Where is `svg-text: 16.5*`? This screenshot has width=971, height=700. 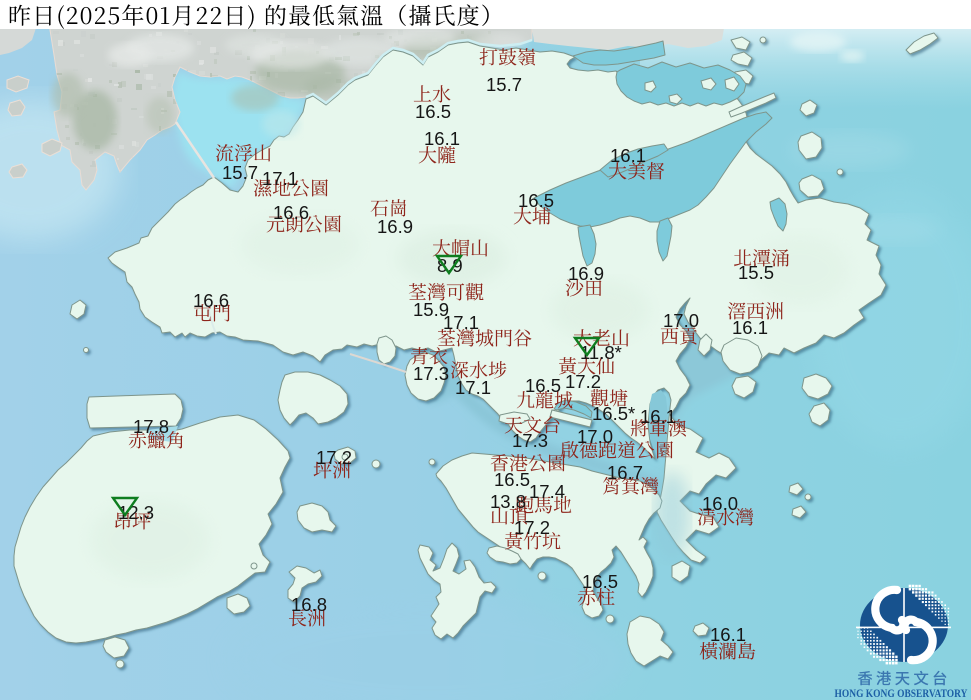 svg-text: 16.5* is located at coordinates (613, 413).